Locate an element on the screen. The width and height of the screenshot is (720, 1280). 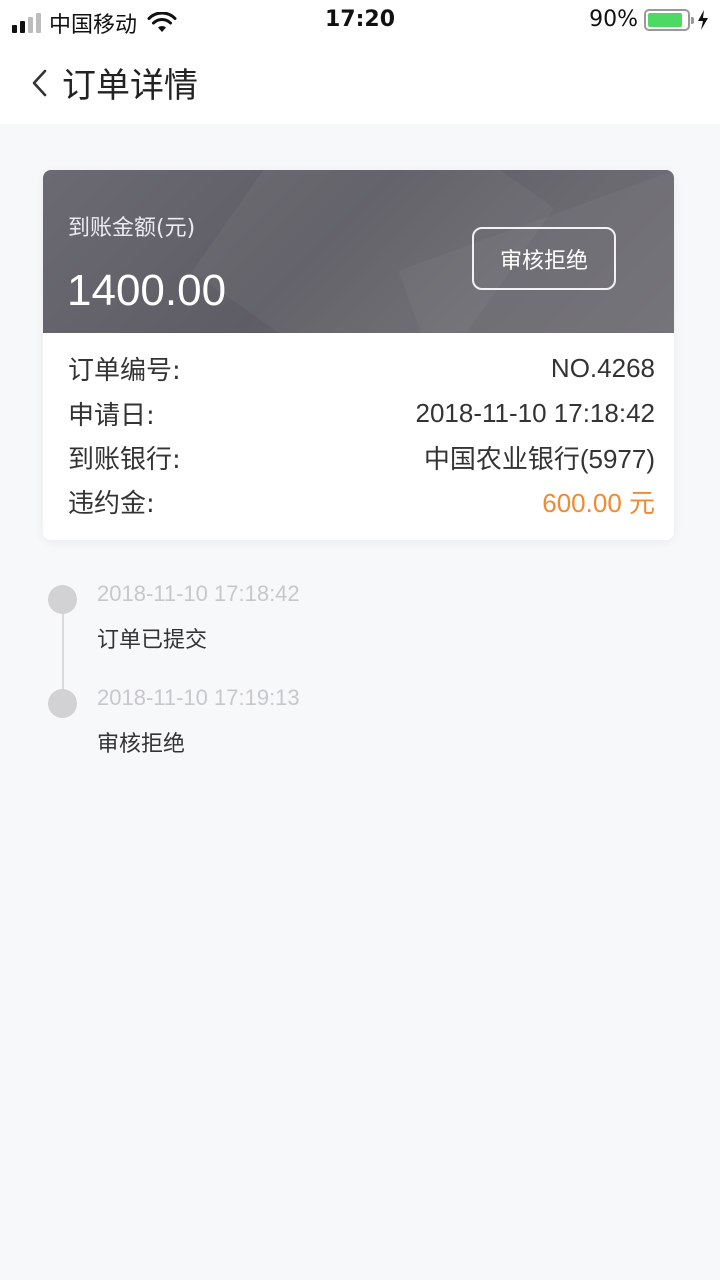
detail-value: NO.4268 is located at coordinates (602, 367).